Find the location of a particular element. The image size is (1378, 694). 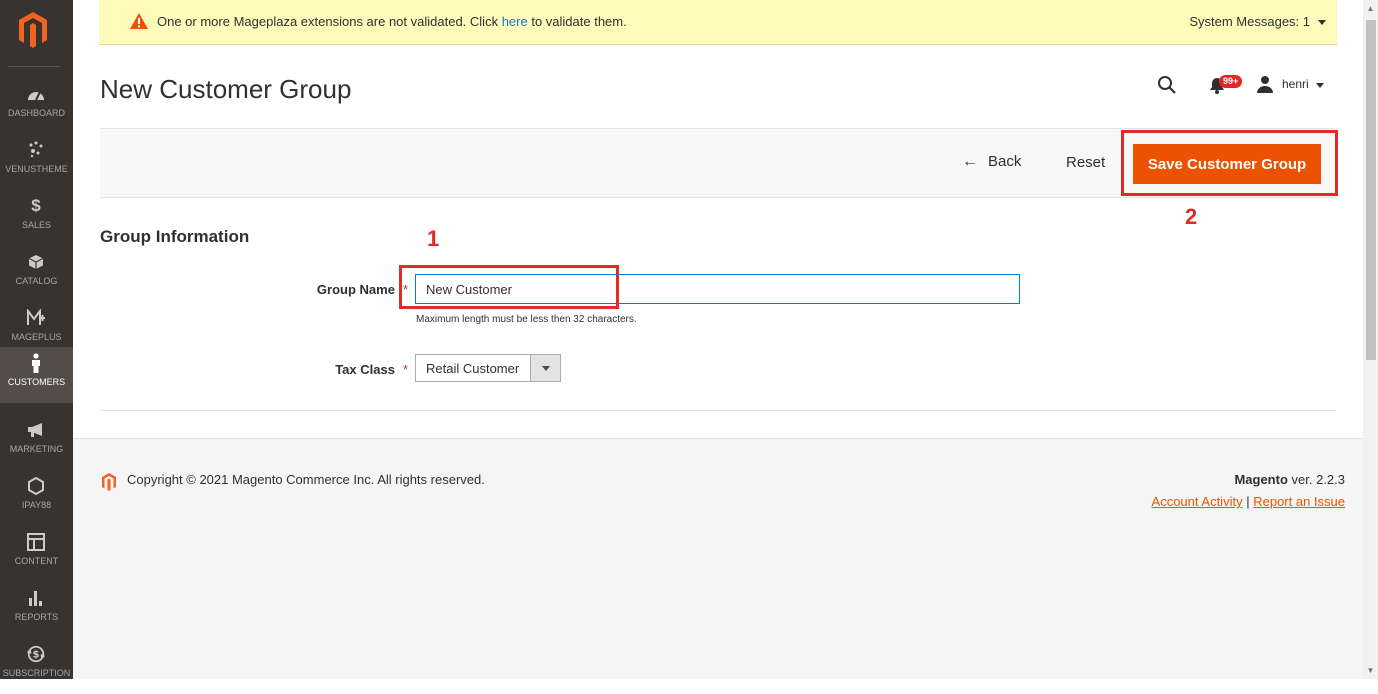

required-marker: * is located at coordinates (405, 369).